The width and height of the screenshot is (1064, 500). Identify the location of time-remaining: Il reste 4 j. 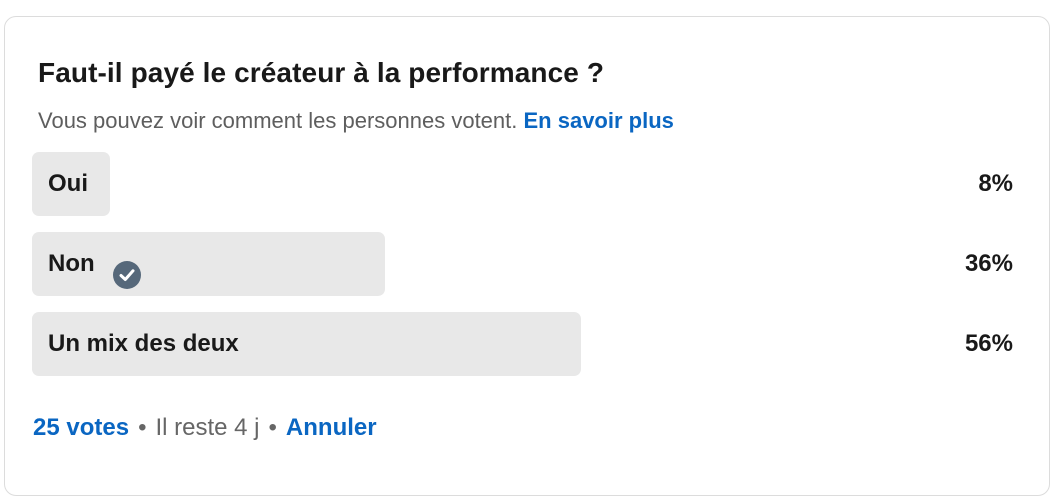
(207, 427).